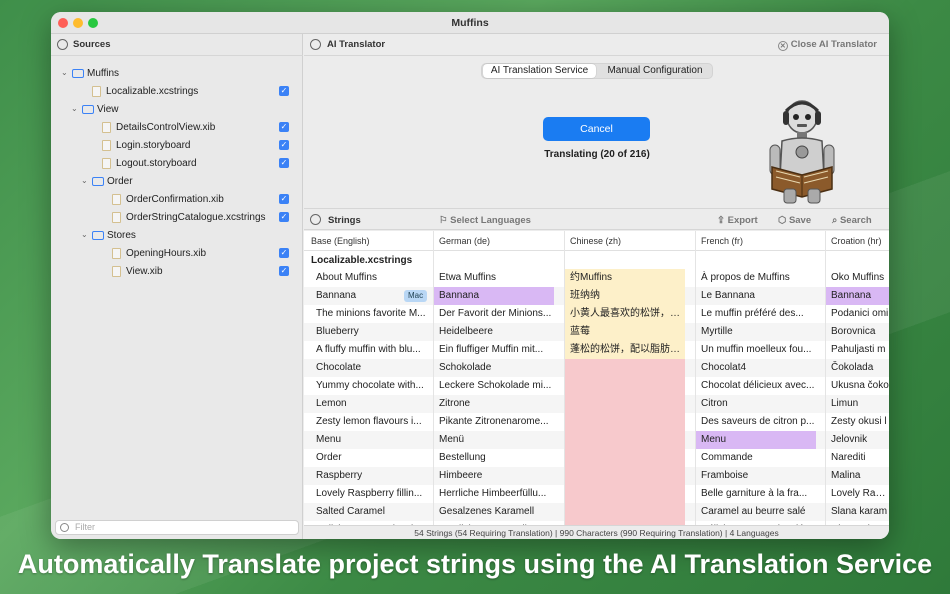 The width and height of the screenshot is (950, 594). Describe the element at coordinates (177, 164) in the screenshot. I see `tree-item: Logout.storyboard ✓` at that location.